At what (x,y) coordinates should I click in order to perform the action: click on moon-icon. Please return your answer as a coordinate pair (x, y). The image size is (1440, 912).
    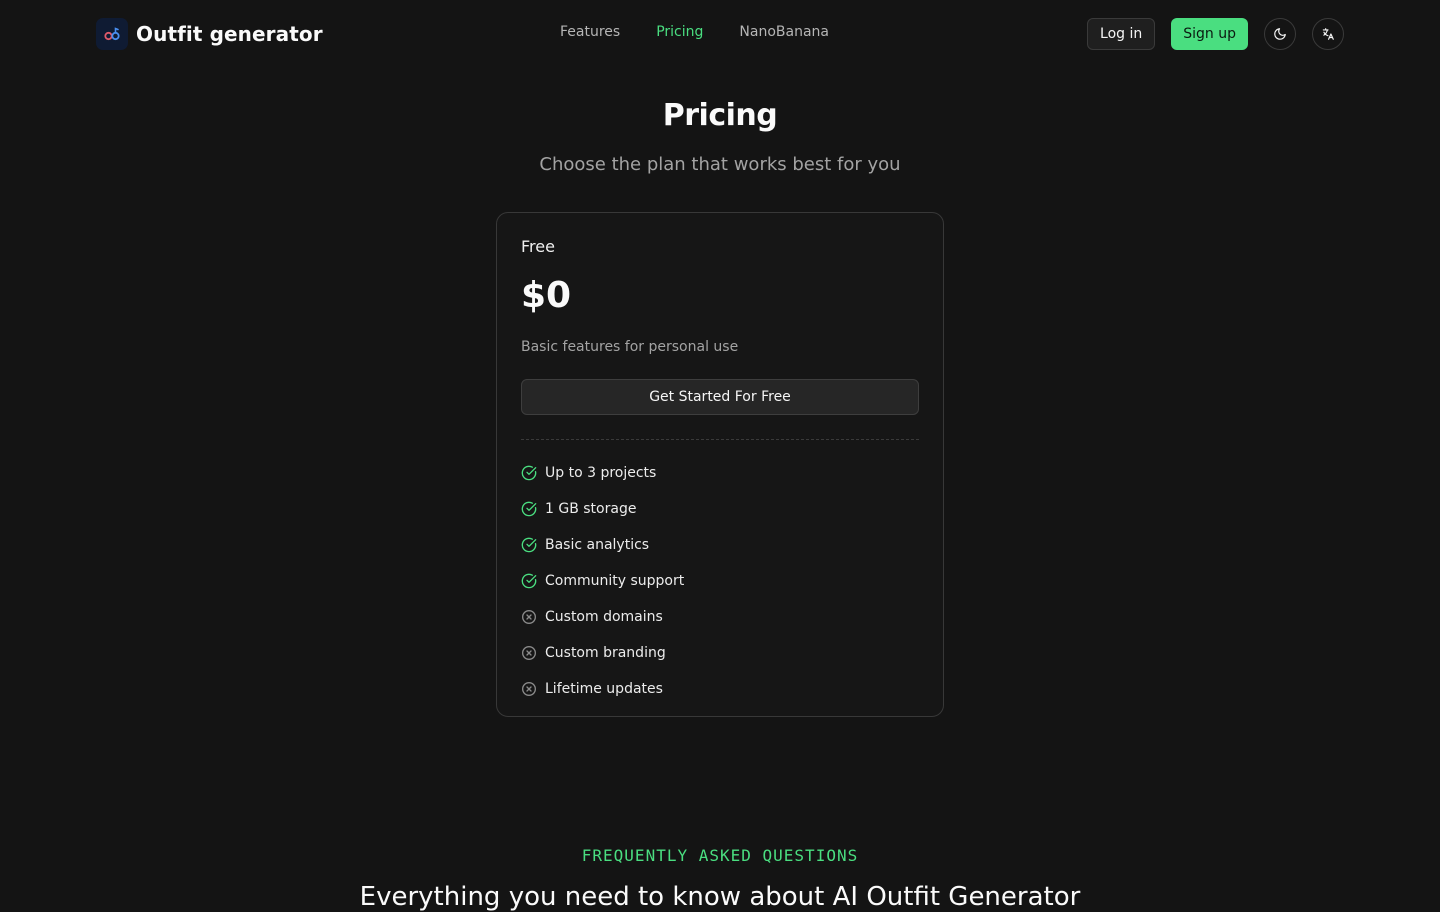
    Looking at the image, I should click on (1280, 34).